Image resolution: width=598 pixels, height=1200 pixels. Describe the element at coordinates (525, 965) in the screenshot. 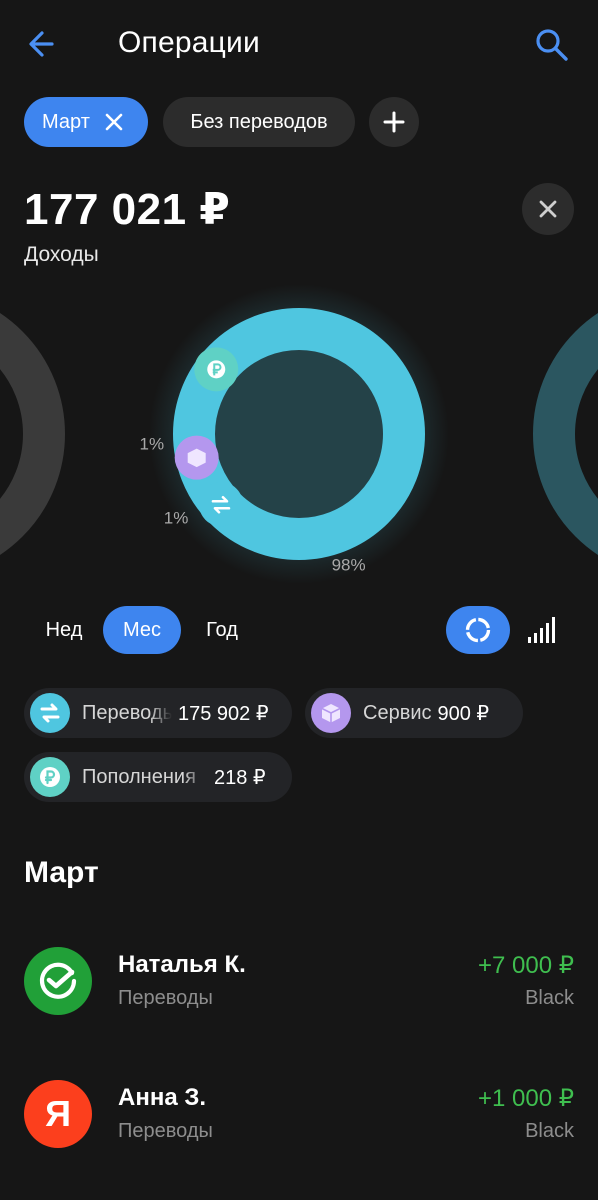

I see `transaction-amount: +7 000 ₽` at that location.